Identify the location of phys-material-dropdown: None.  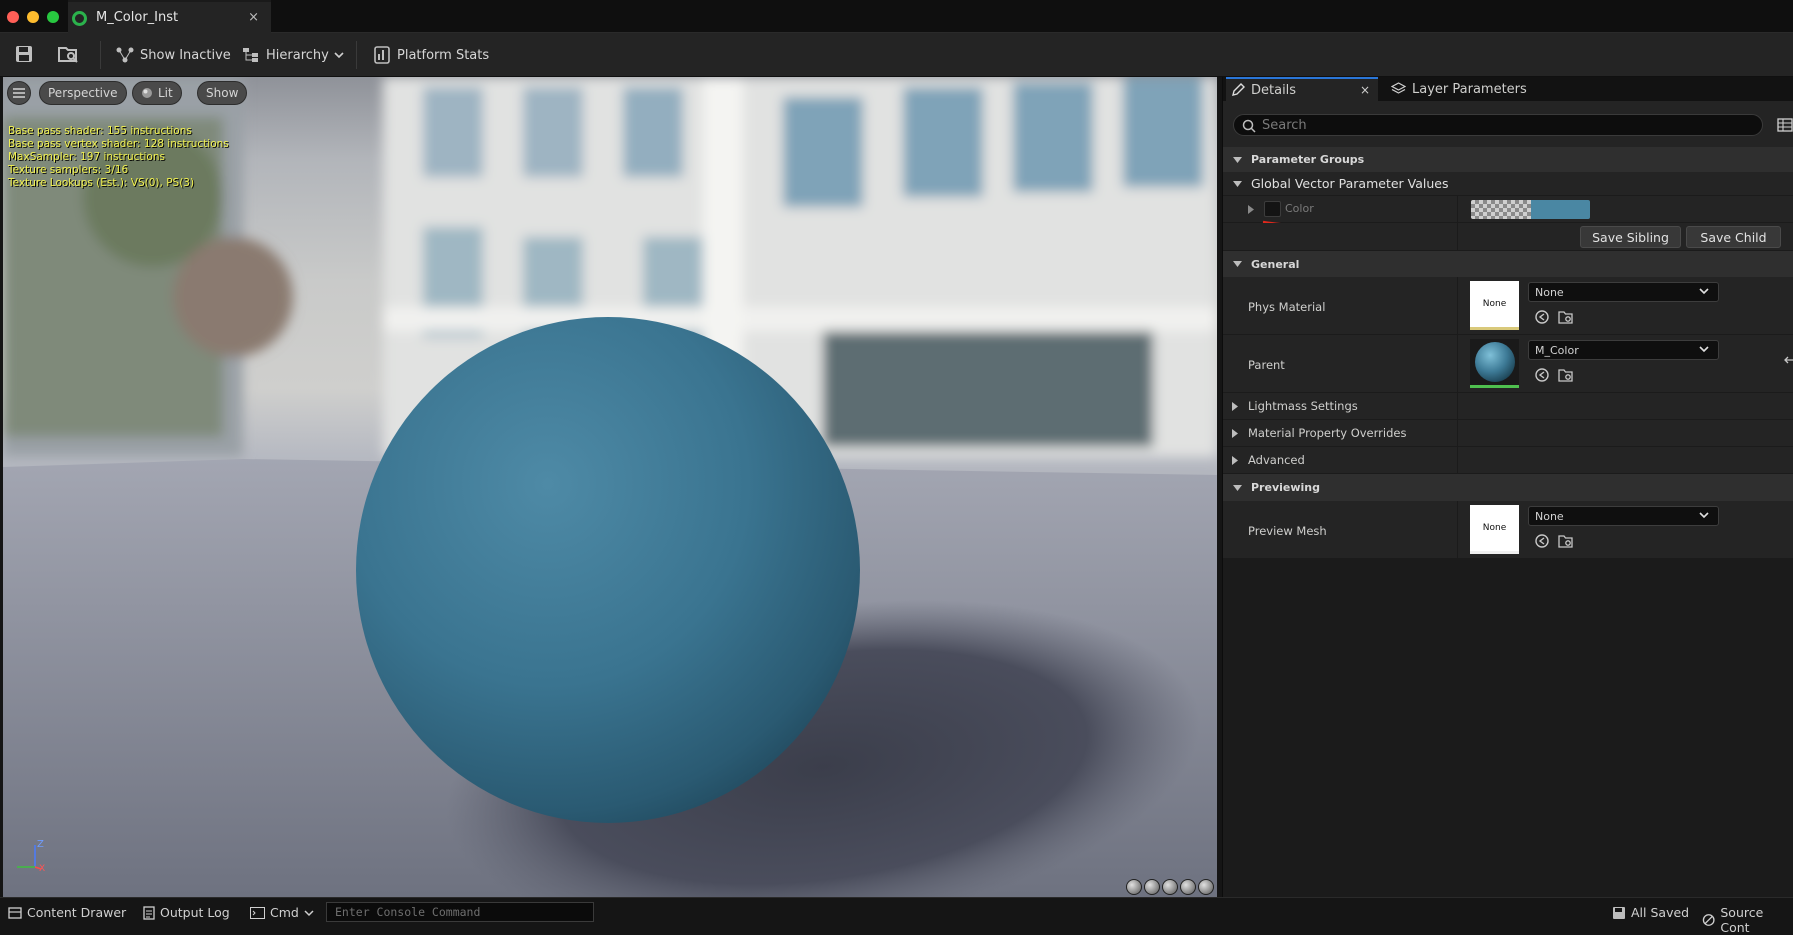
(1623, 292).